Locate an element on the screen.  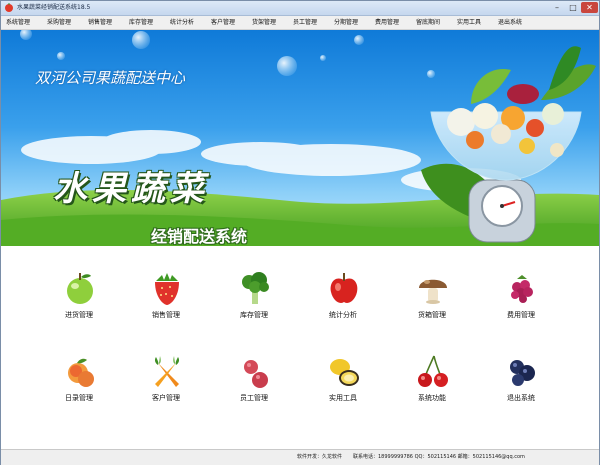
module-label: 货箱管理 is located at coordinates (432, 315).